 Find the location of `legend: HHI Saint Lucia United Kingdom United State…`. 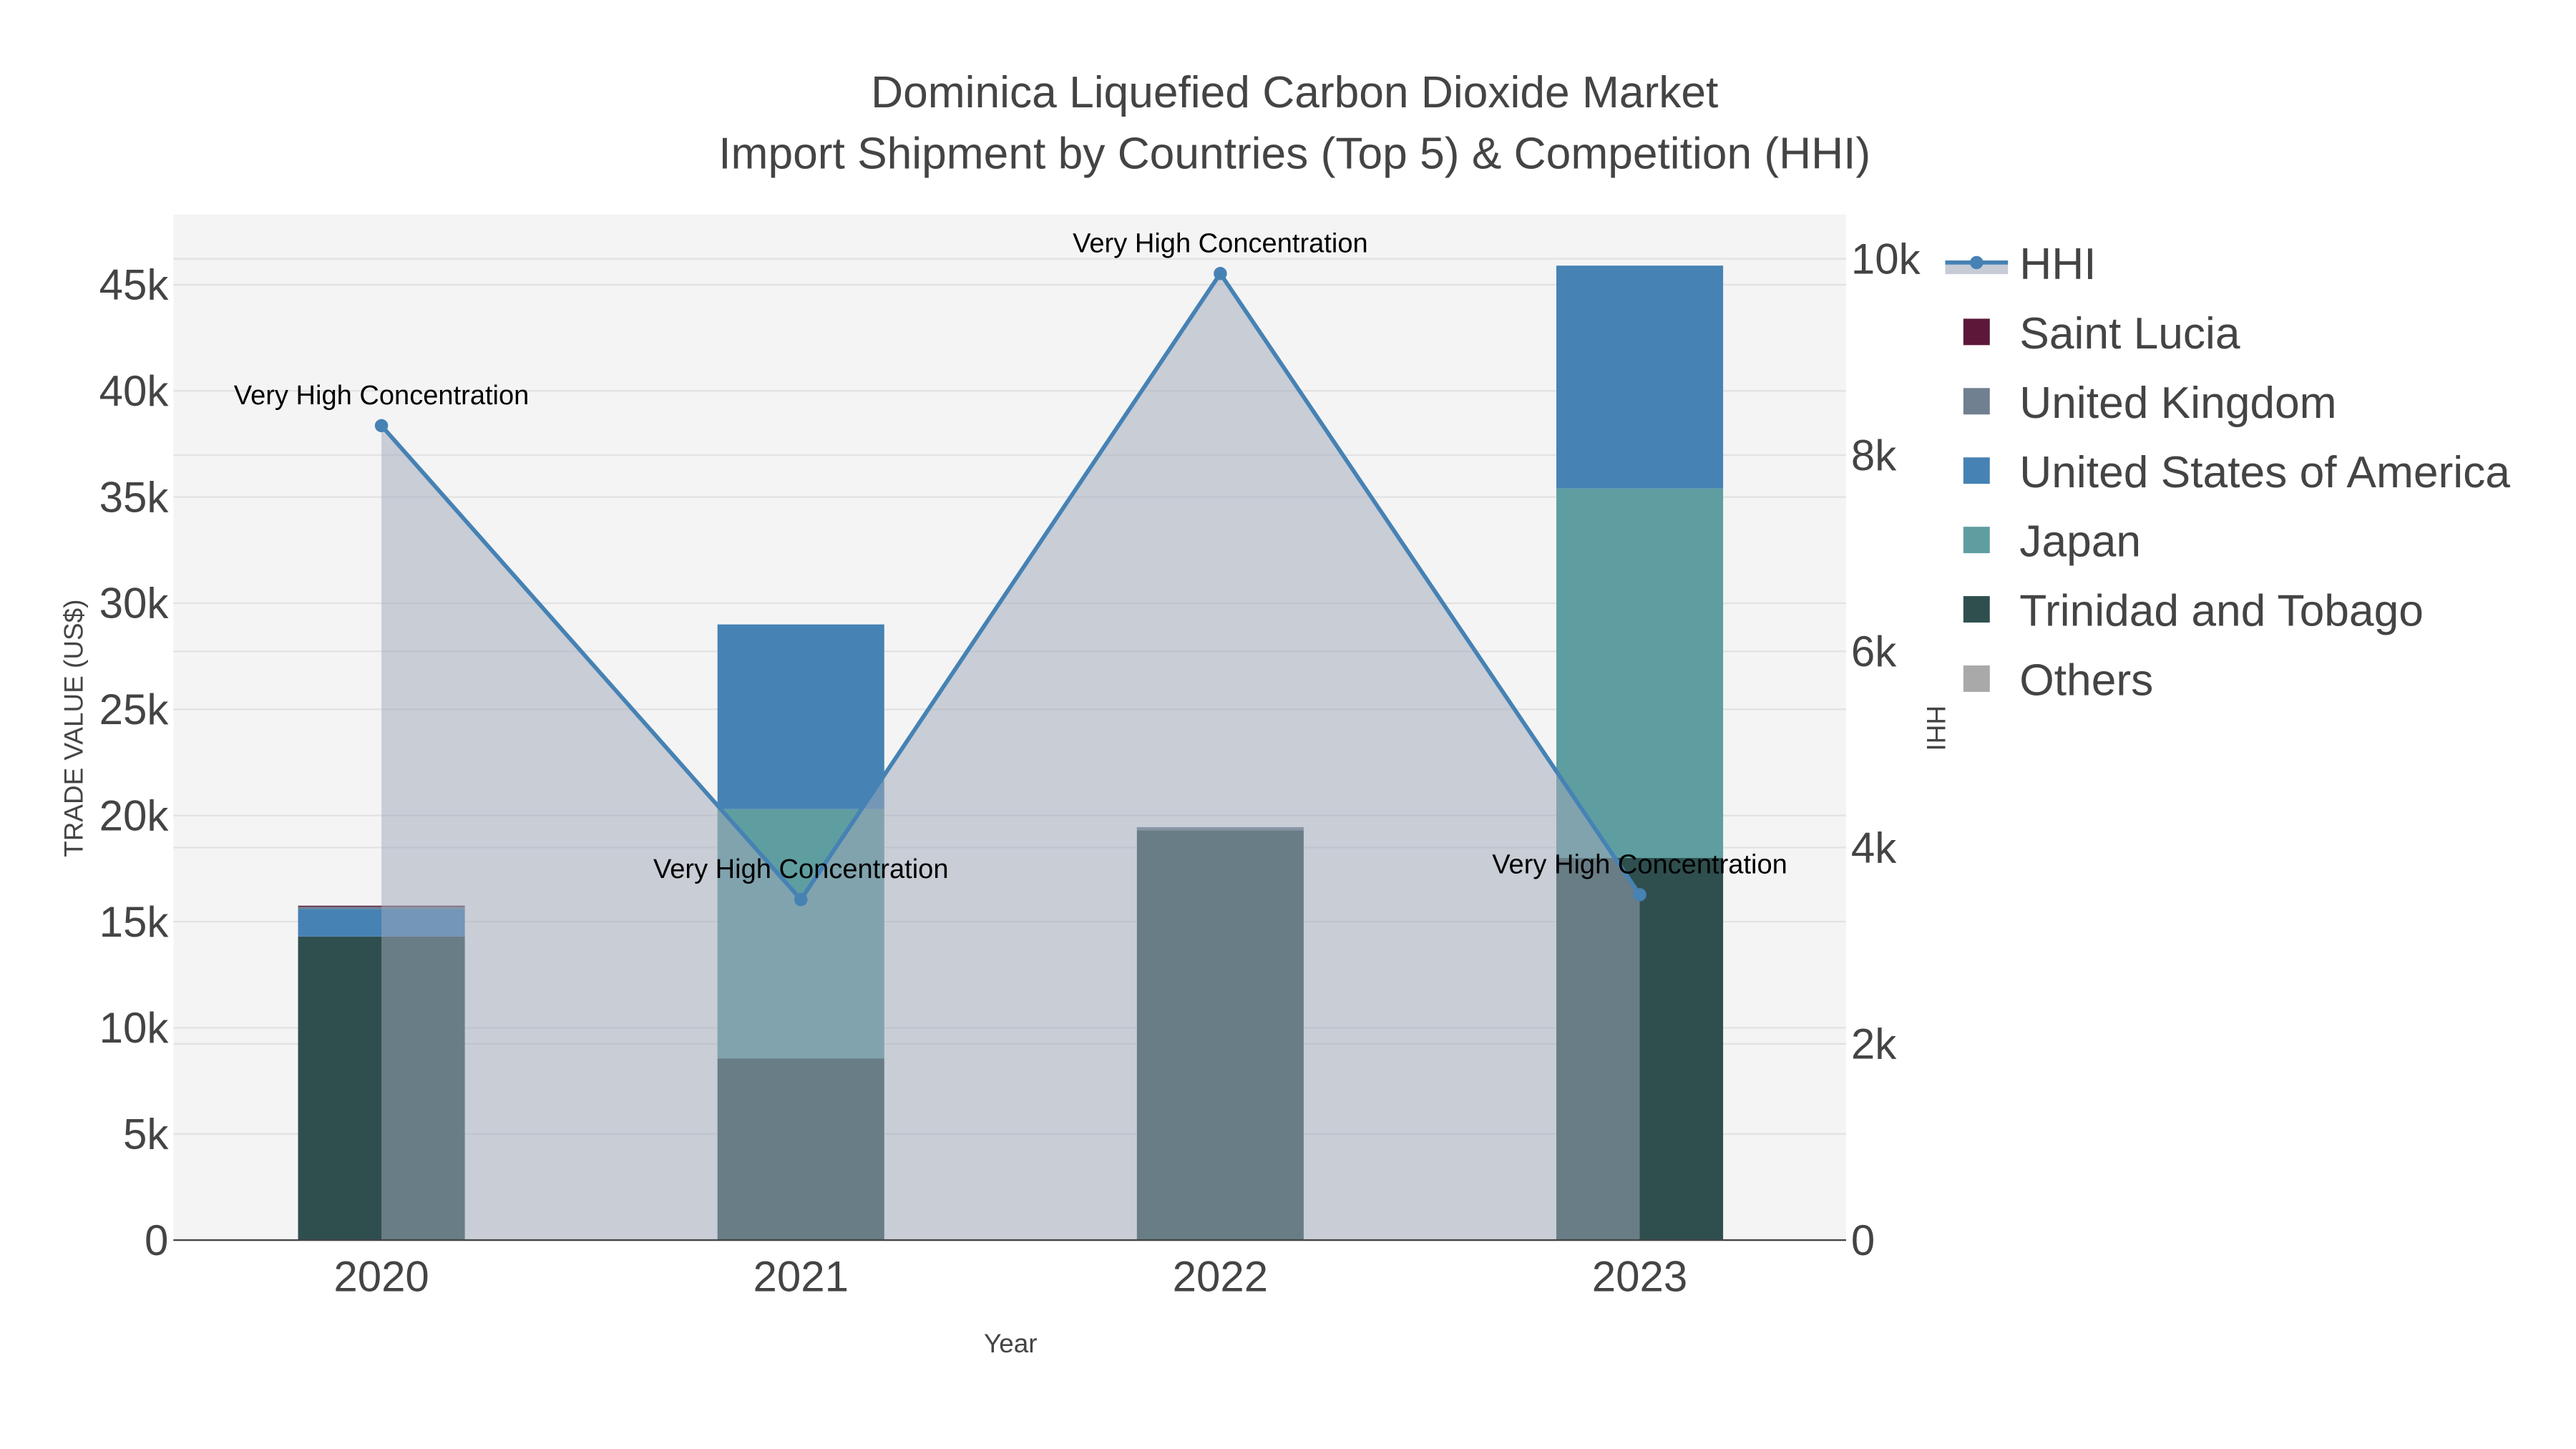

legend: HHI Saint Lucia United Kingdom United State… is located at coordinates (2227, 473).